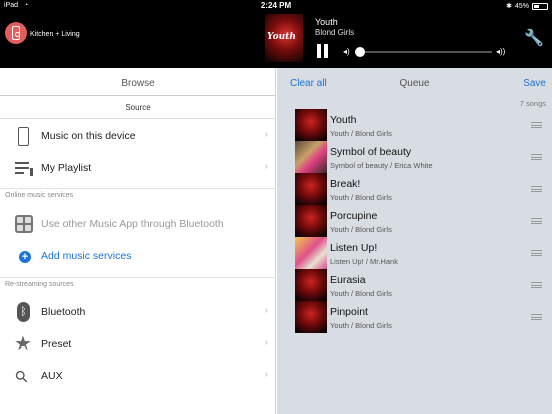  I want to click on browse-item-label: Use other Music App through Bluetooth, so click(132, 224).